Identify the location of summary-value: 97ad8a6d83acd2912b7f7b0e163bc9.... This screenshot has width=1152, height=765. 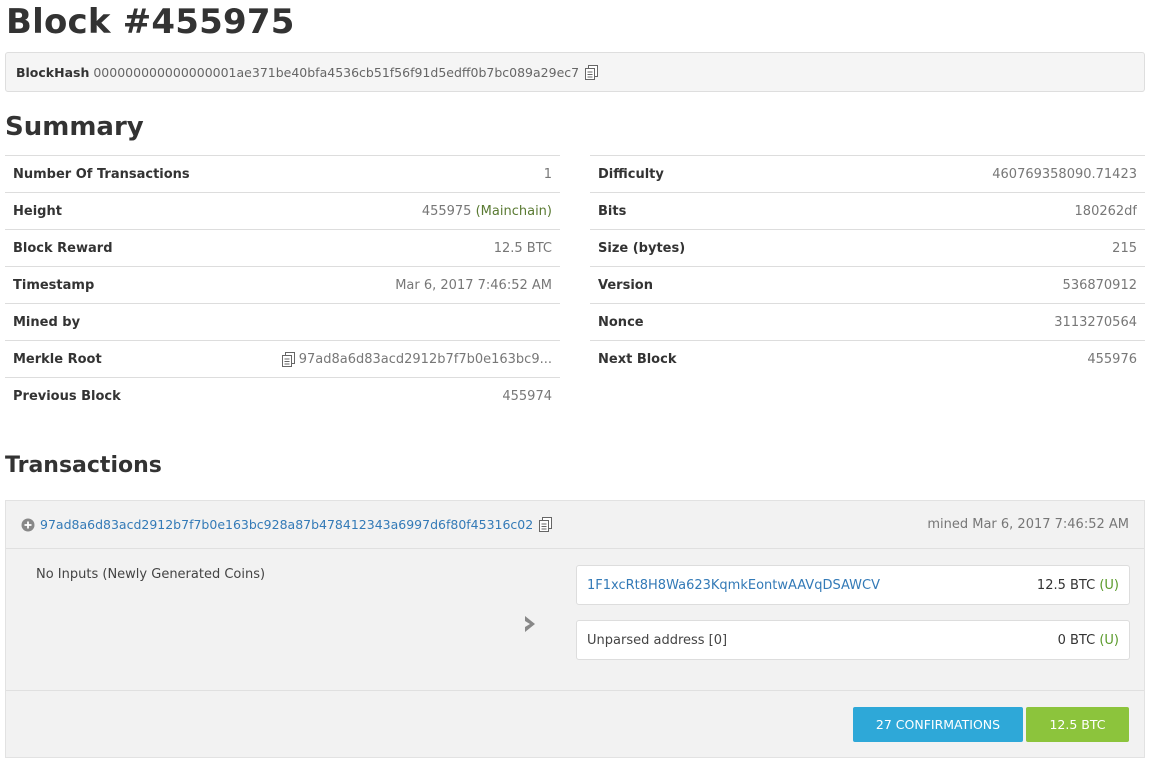
(416, 359).